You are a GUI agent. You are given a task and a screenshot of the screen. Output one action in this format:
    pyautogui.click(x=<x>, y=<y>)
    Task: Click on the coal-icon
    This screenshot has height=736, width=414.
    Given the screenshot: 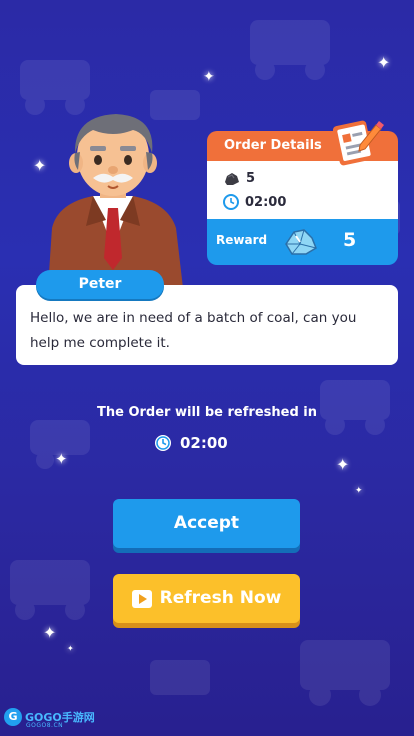 What is the action you would take?
    pyautogui.click(x=232, y=178)
    